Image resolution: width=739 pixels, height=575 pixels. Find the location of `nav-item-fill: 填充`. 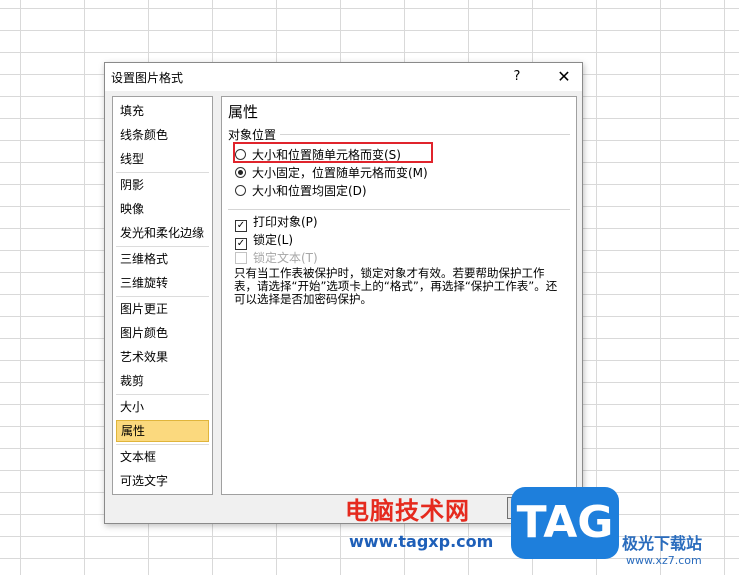

nav-item-fill: 填充 is located at coordinates (162, 111).